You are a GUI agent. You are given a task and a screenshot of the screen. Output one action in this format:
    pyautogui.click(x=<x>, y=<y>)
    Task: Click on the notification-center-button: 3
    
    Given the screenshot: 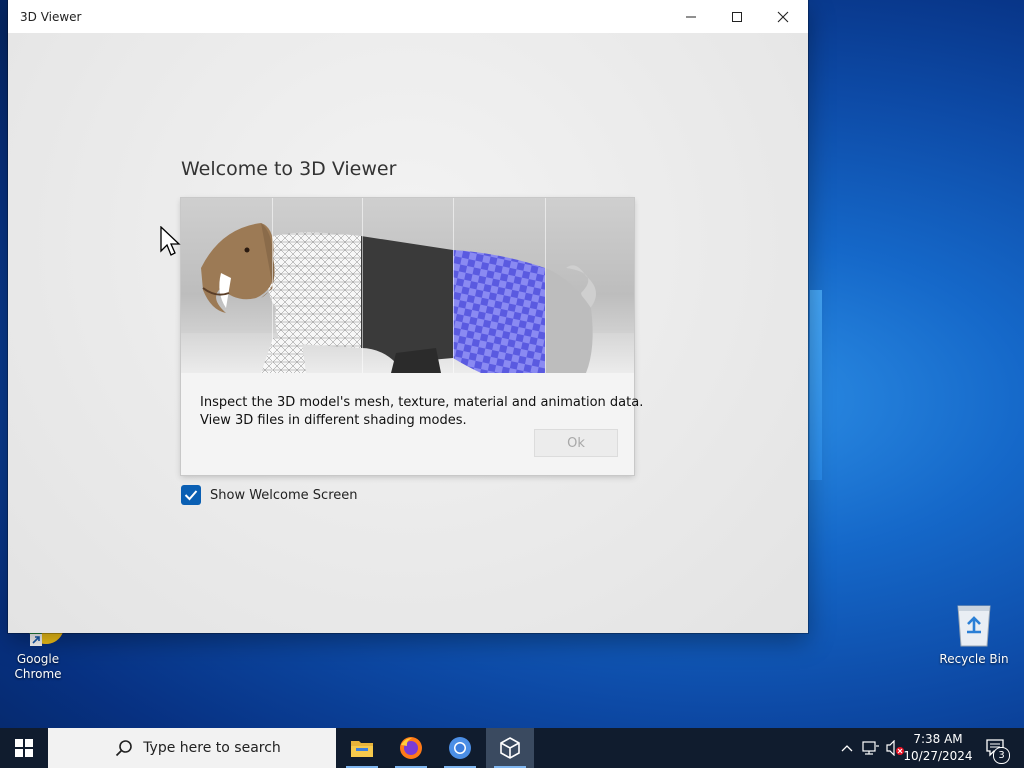 What is the action you would take?
    pyautogui.click(x=996, y=748)
    